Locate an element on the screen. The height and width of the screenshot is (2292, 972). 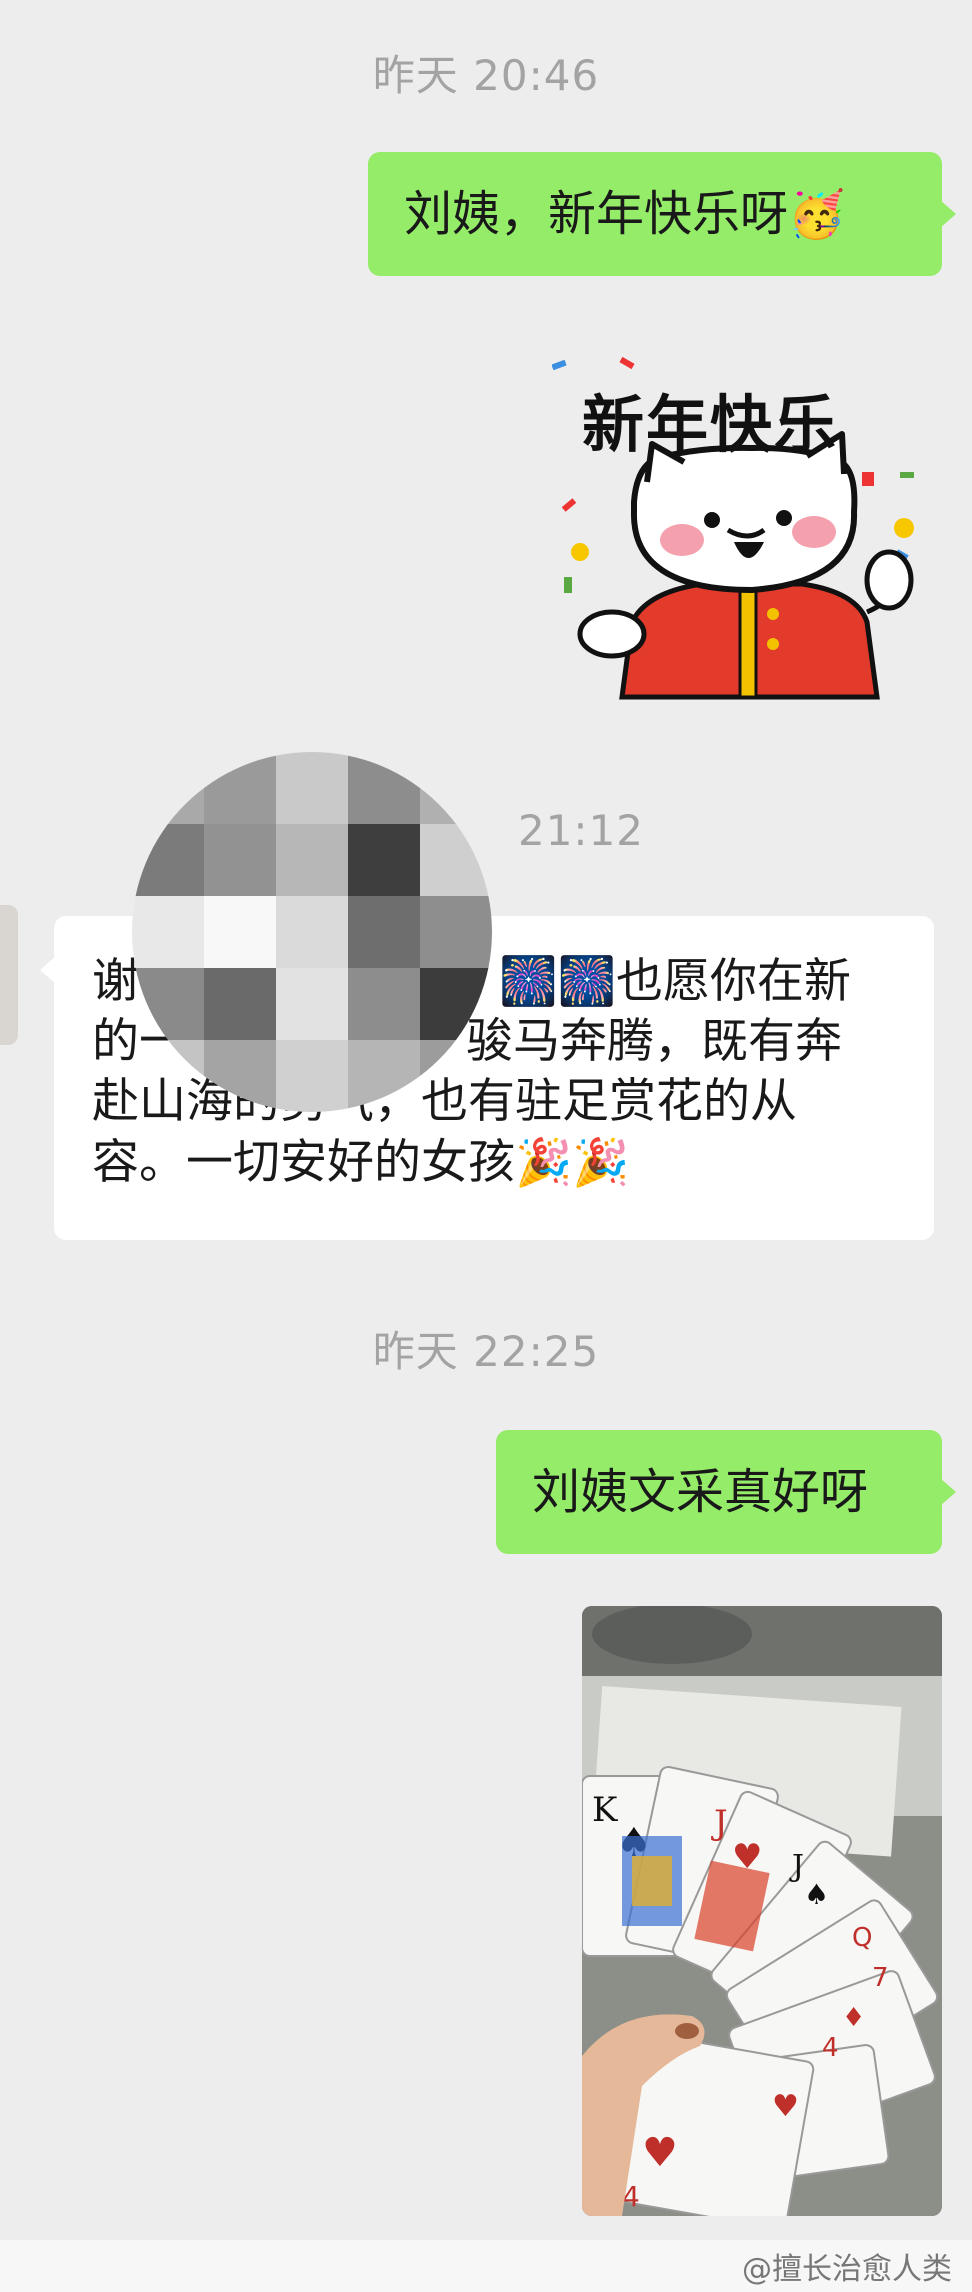
party-face-emoji: 🥳 is located at coordinates (817, 214).